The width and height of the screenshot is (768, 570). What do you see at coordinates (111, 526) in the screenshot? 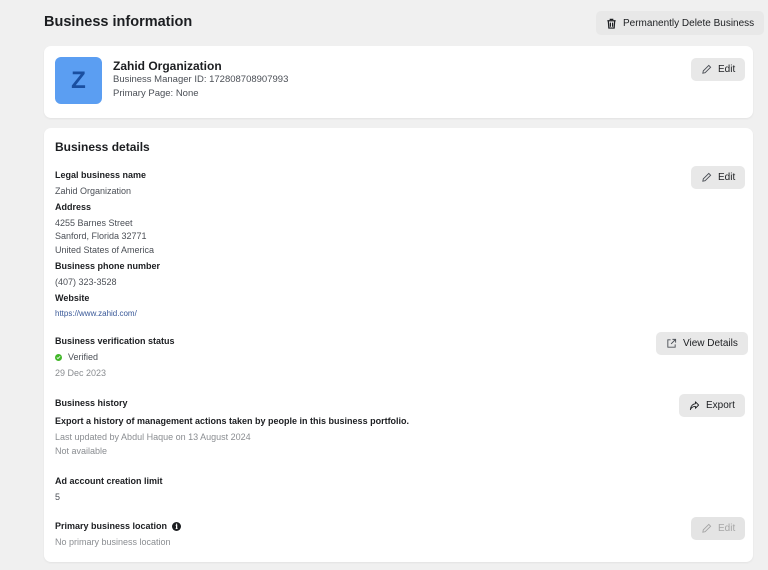
I see `location-label: Primary business location` at bounding box center [111, 526].